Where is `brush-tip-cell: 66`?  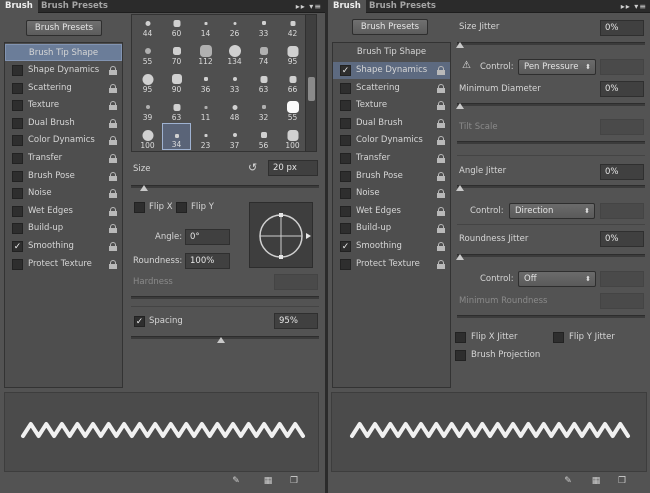
brush-tip-cell: 66 is located at coordinates (292, 80).